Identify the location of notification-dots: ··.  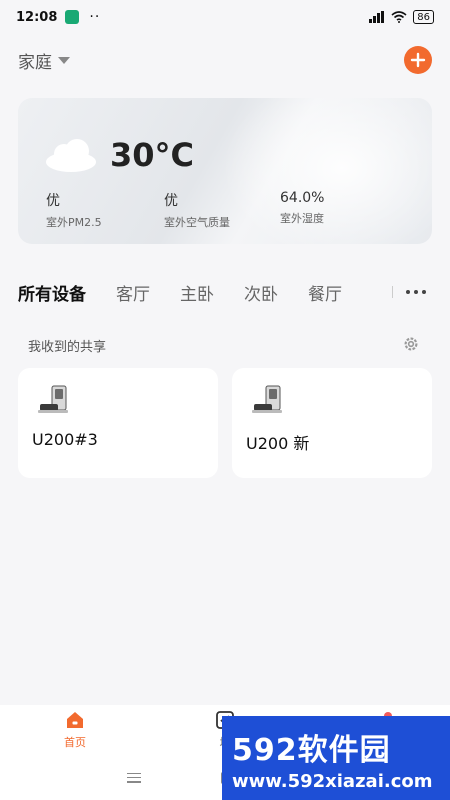
(95, 17).